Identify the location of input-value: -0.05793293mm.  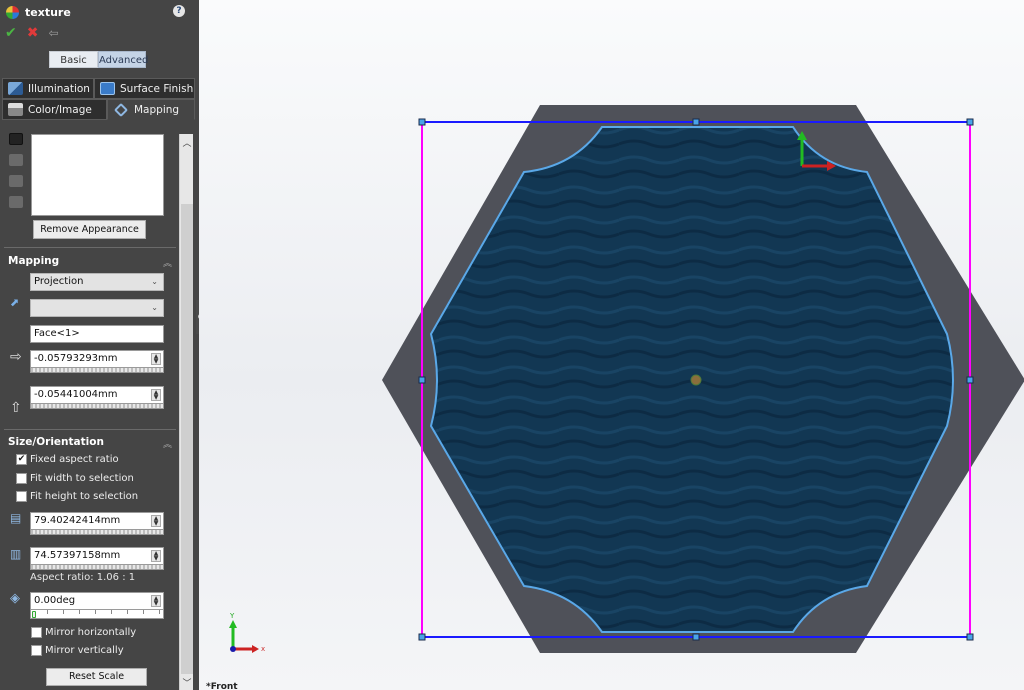
(76, 358).